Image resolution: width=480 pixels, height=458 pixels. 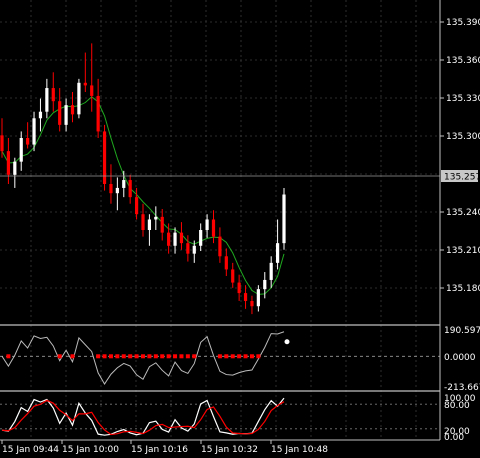 What do you see at coordinates (463, 99) in the screenshot?
I see `price-label: 135.330` at bounding box center [463, 99].